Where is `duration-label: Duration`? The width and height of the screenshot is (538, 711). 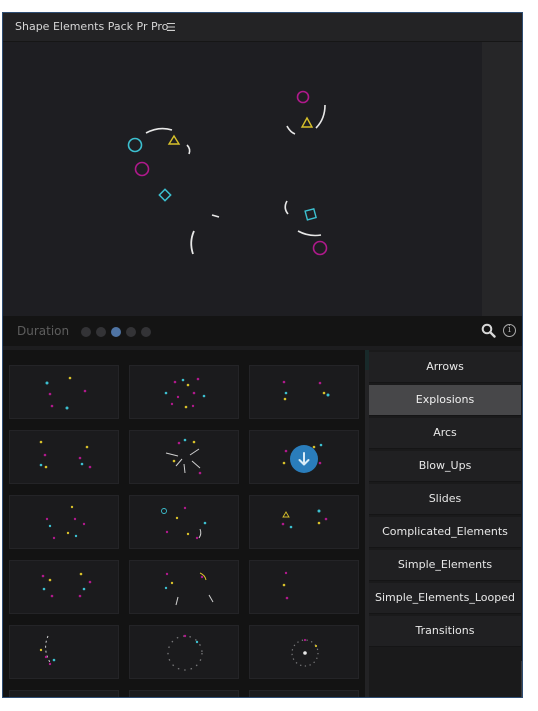 duration-label: Duration is located at coordinates (43, 331).